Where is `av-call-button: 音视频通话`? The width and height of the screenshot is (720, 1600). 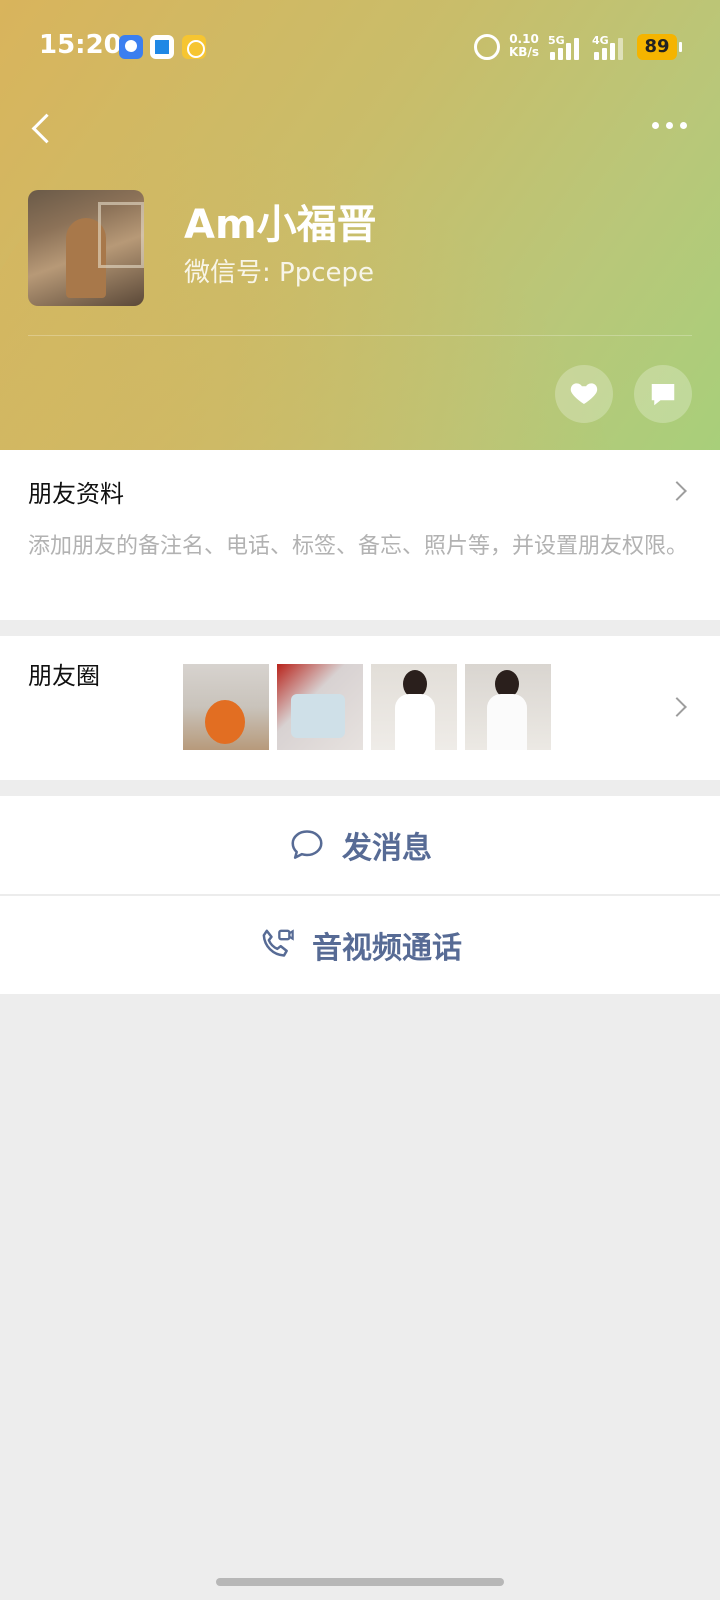 av-call-button: 音视频通话 is located at coordinates (360, 945).